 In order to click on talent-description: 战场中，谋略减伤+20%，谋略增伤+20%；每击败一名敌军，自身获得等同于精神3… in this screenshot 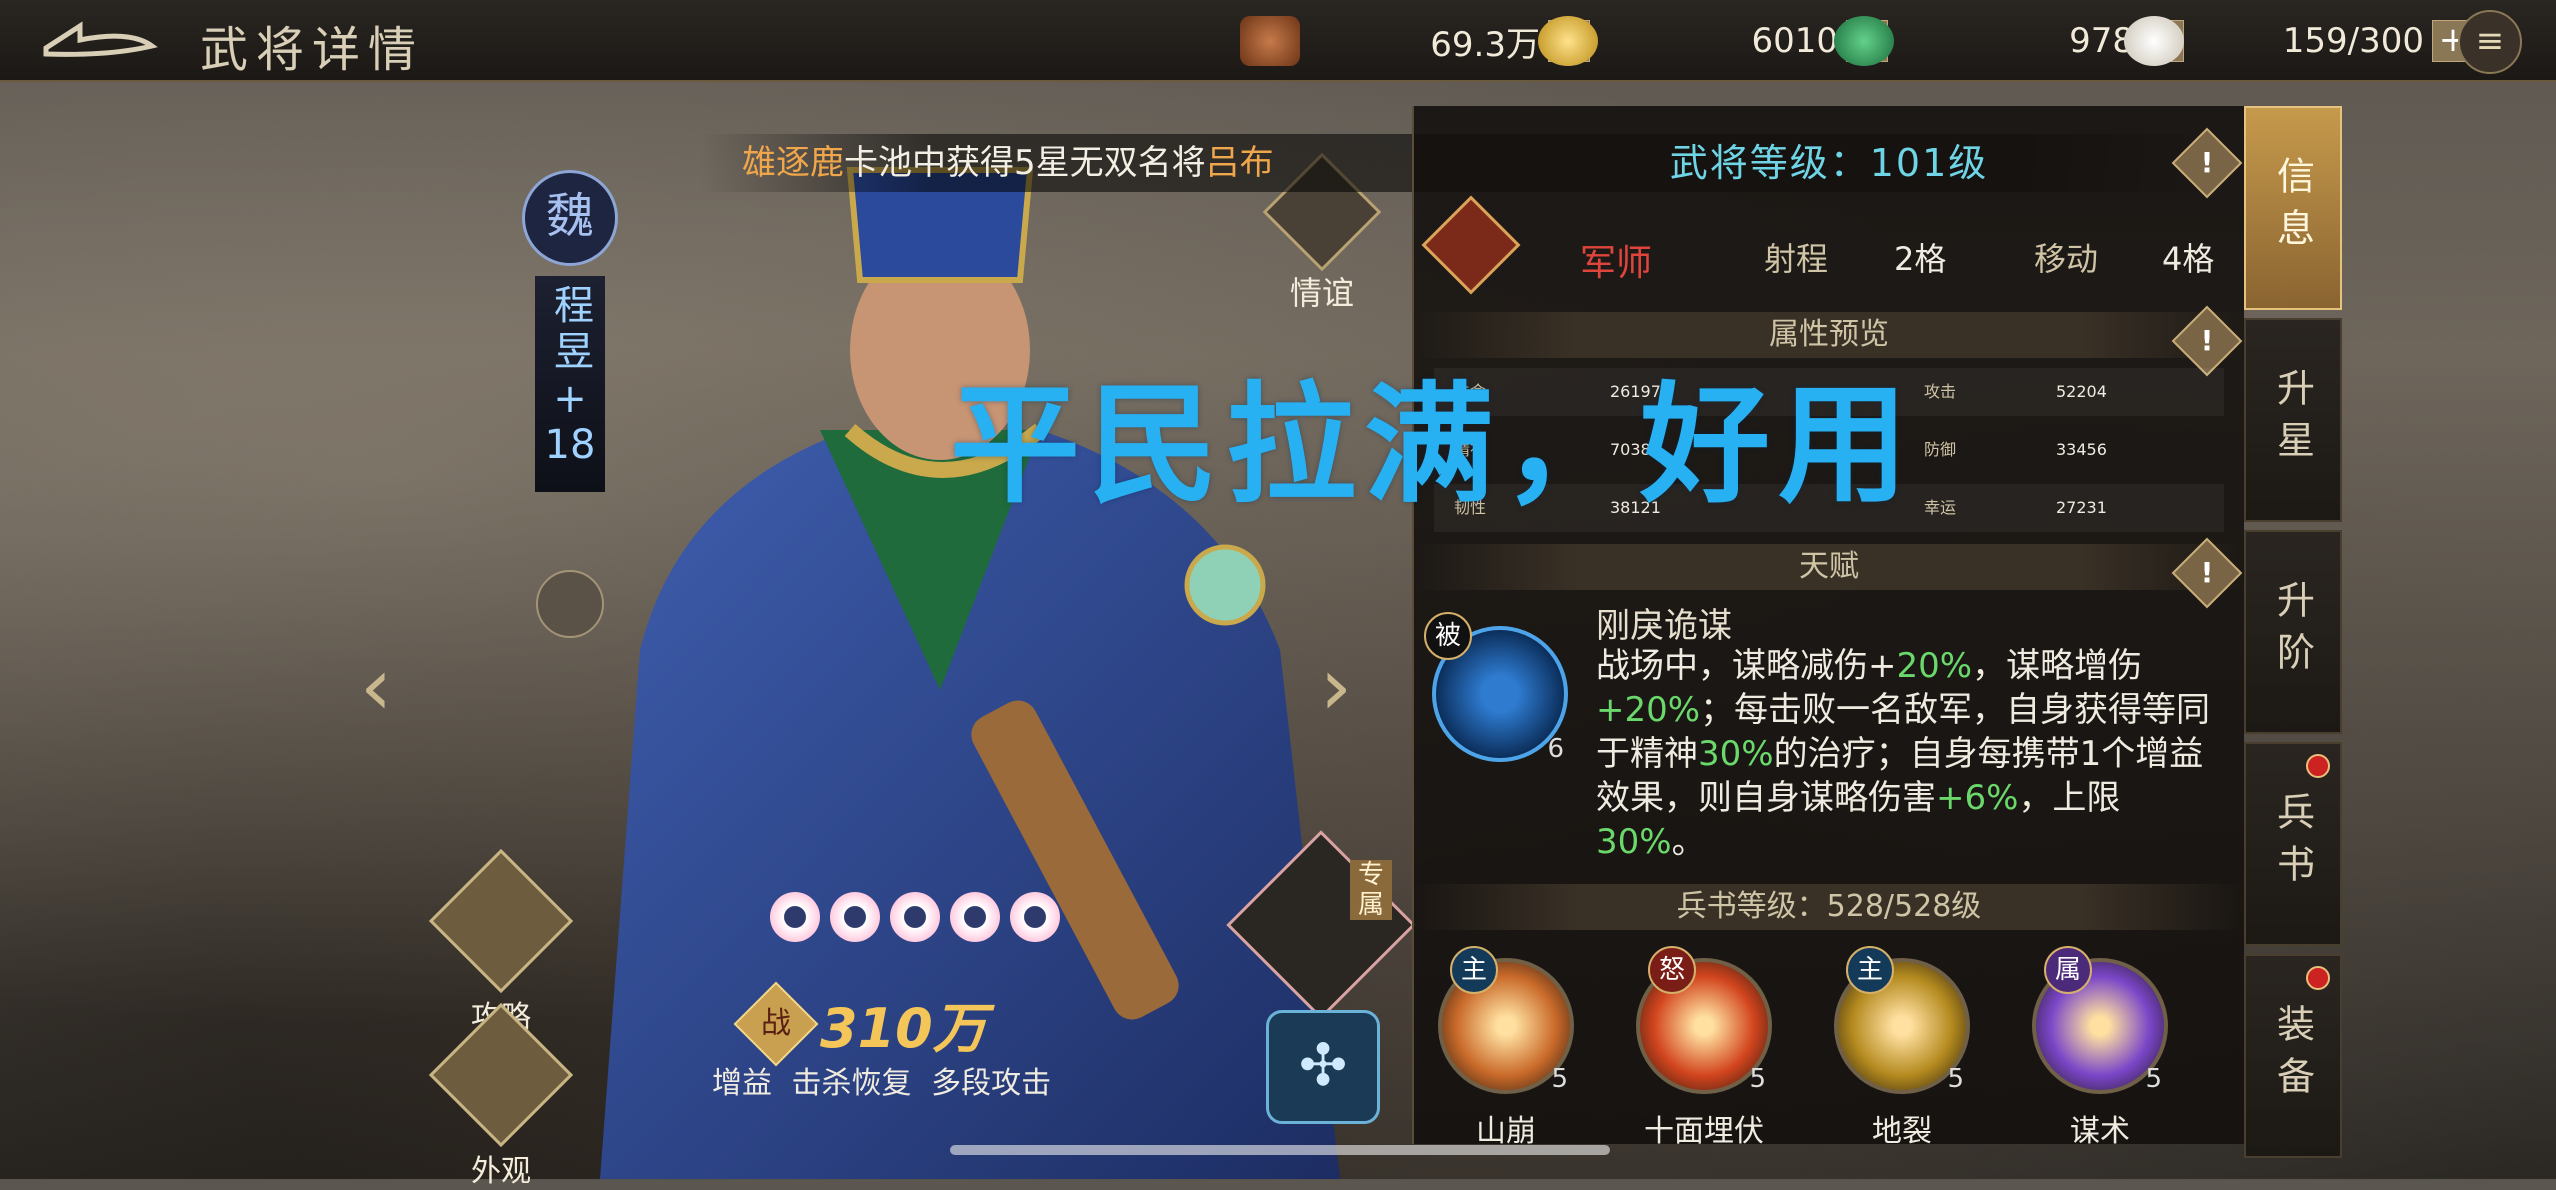, I will do `click(1903, 754)`.